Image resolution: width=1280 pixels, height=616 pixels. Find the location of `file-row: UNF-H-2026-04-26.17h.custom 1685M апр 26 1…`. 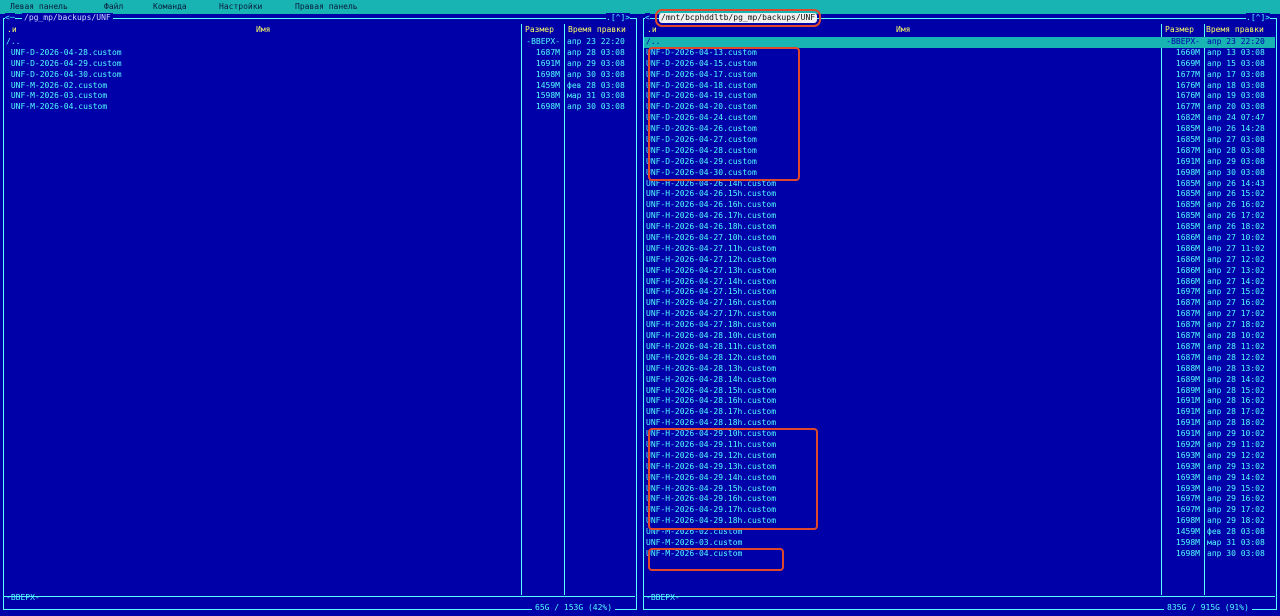

file-row: UNF-H-2026-04-26.17h.custom 1685M апр 26 1… is located at coordinates (959, 216).